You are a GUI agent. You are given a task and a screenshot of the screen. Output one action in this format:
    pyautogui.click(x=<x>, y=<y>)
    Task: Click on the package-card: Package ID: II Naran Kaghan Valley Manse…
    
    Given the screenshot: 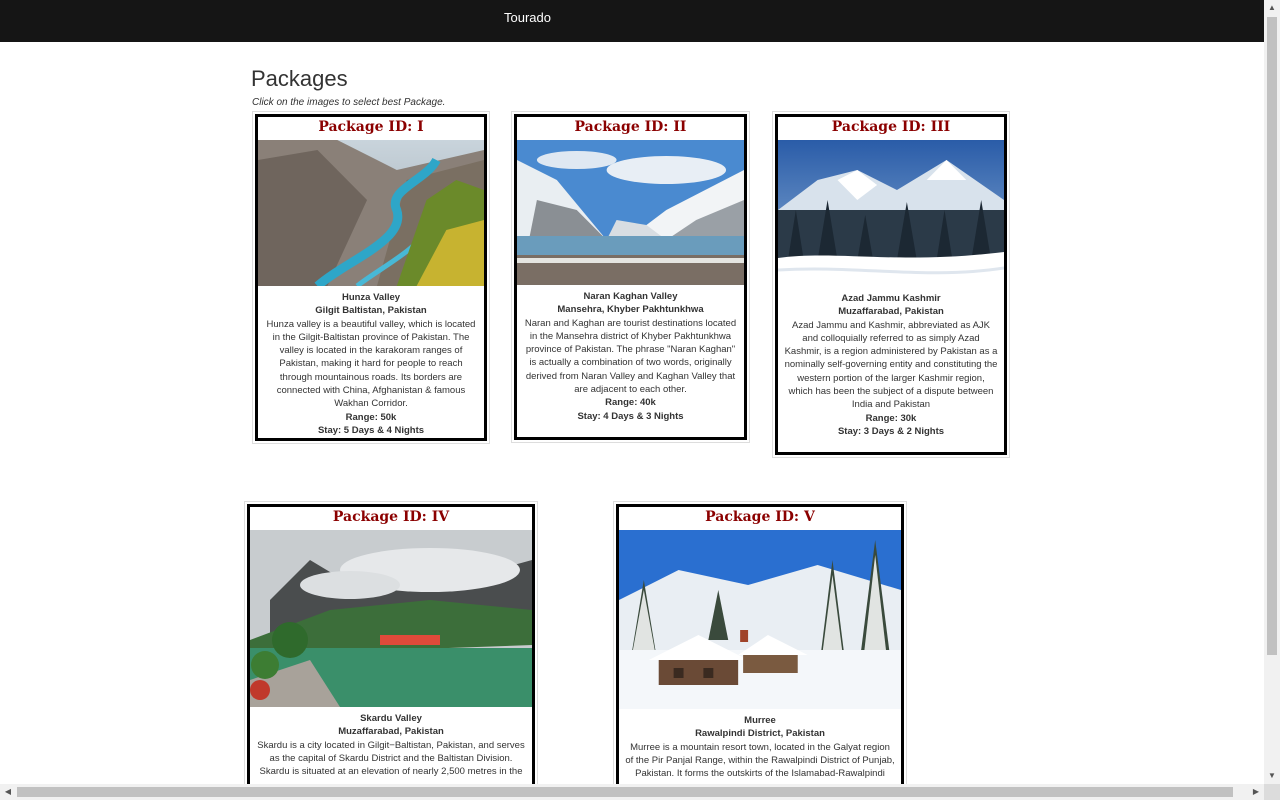 What is the action you would take?
    pyautogui.click(x=630, y=277)
    